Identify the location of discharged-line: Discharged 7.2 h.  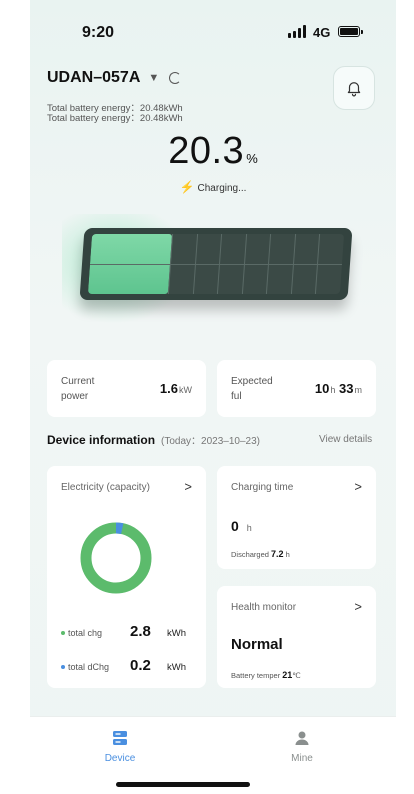
(260, 554).